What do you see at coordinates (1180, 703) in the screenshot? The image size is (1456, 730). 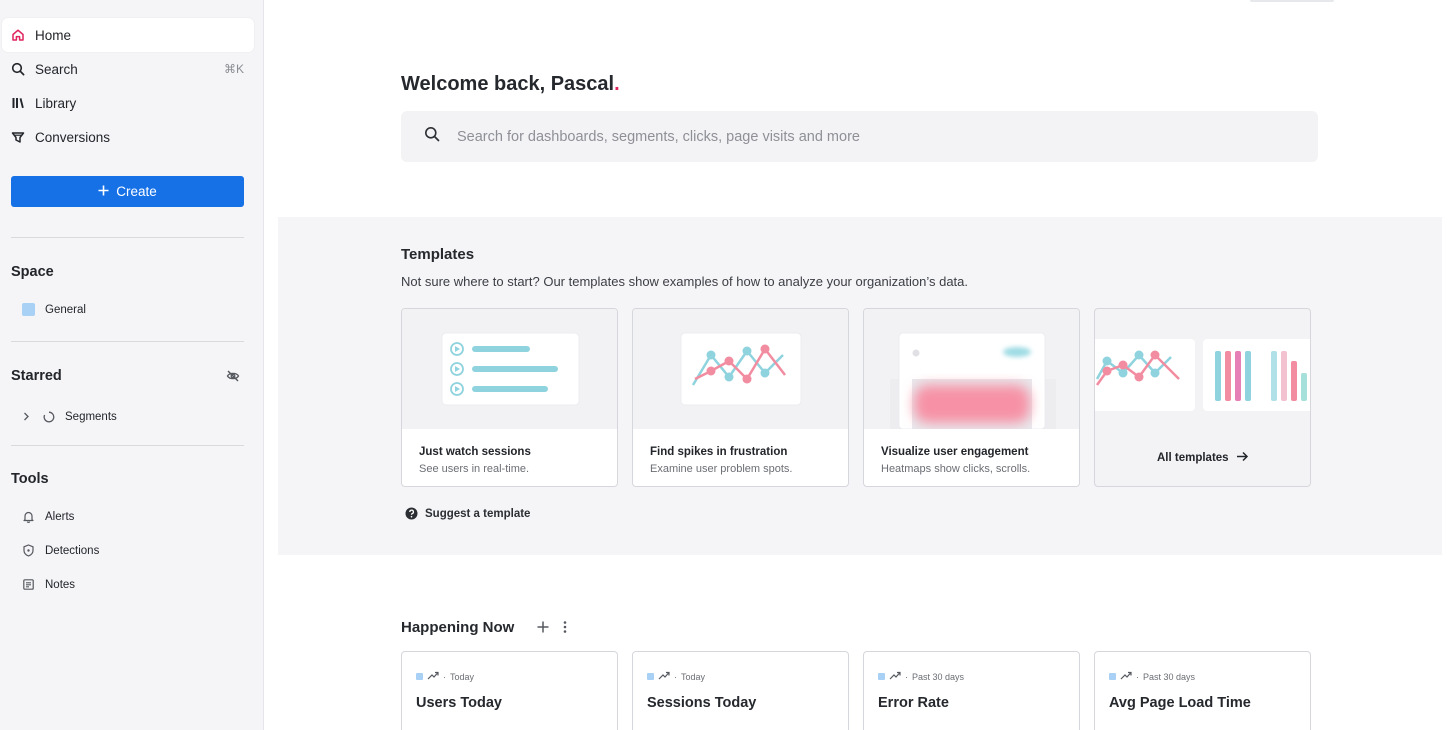 I see `metric-title: Avg Page Load Time` at bounding box center [1180, 703].